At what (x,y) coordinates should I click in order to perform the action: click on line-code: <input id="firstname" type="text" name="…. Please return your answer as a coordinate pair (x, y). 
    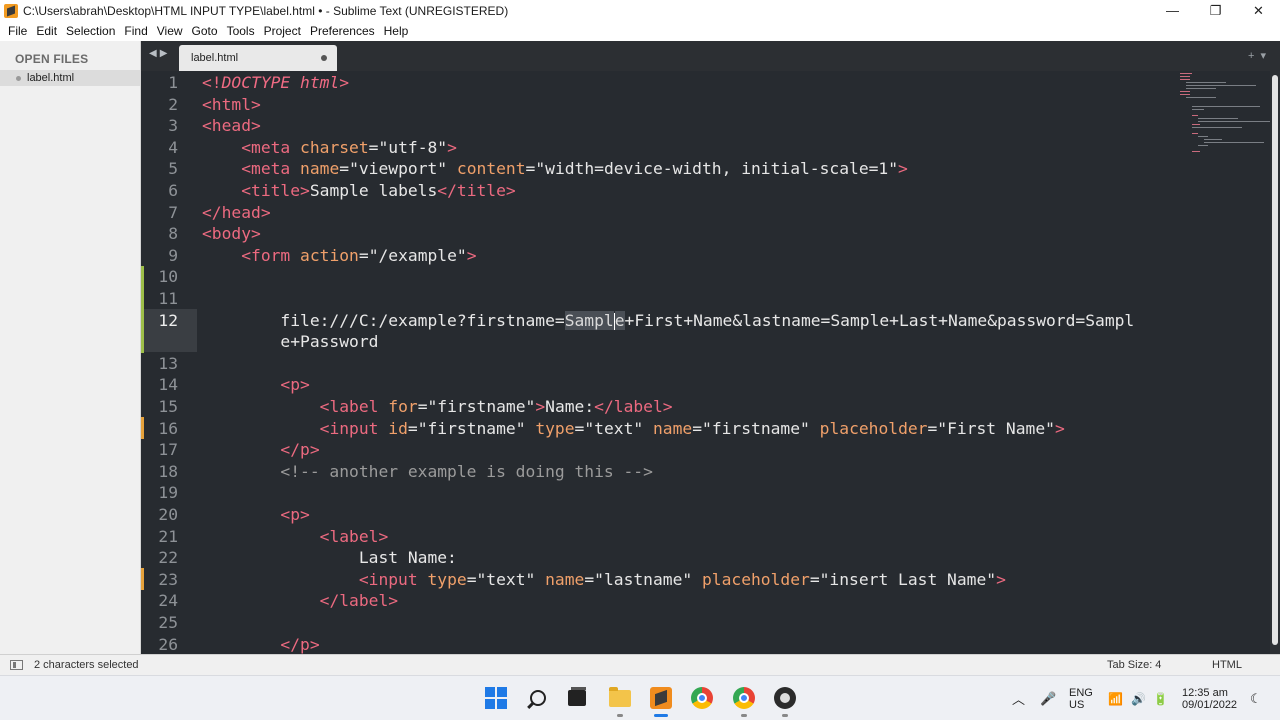
    Looking at the image, I should click on (633, 429).